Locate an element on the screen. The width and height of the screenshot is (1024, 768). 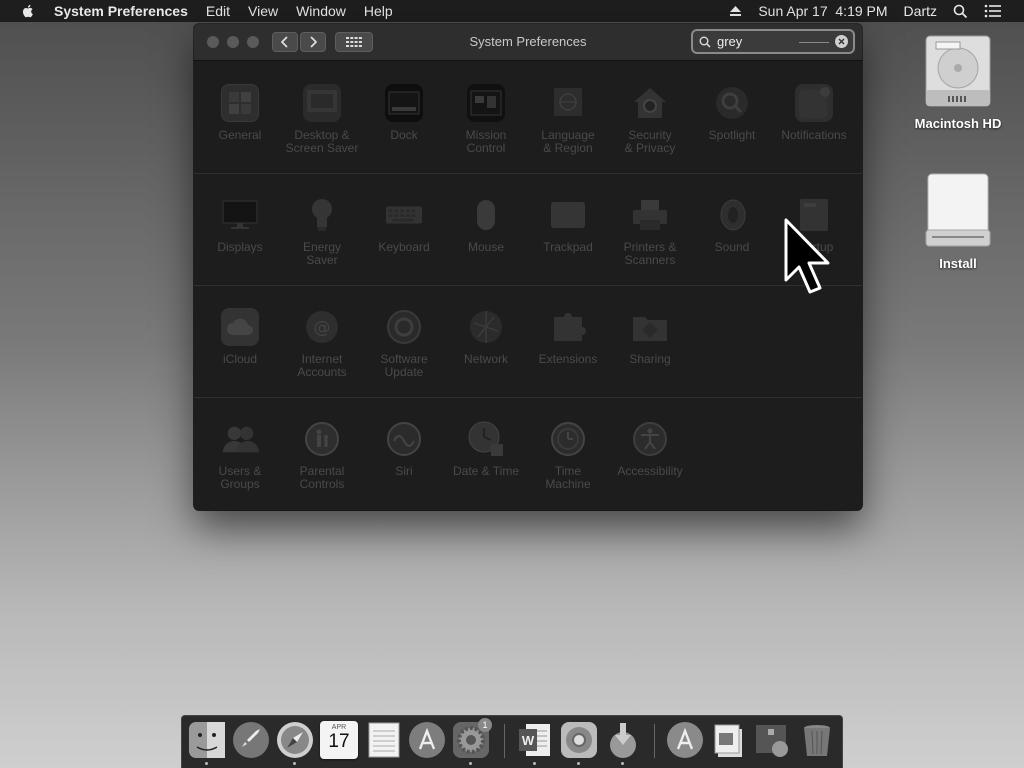
desktop-item-macintosh-hd: Macintosh HD is located at coordinates (958, 82).